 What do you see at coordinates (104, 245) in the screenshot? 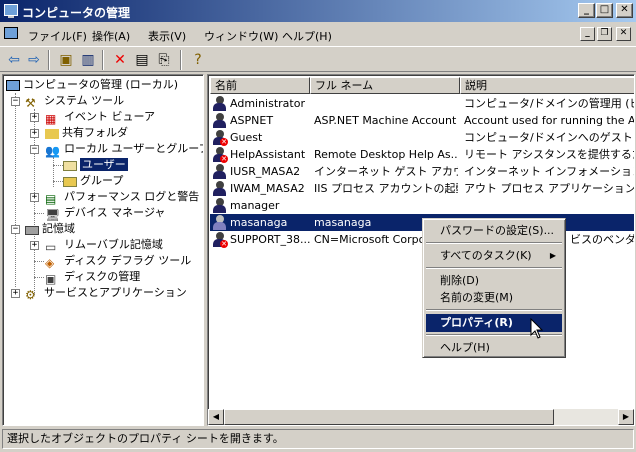
I see `tree-item-removable-storage: ▭ リムーバブル記憶域` at bounding box center [104, 245].